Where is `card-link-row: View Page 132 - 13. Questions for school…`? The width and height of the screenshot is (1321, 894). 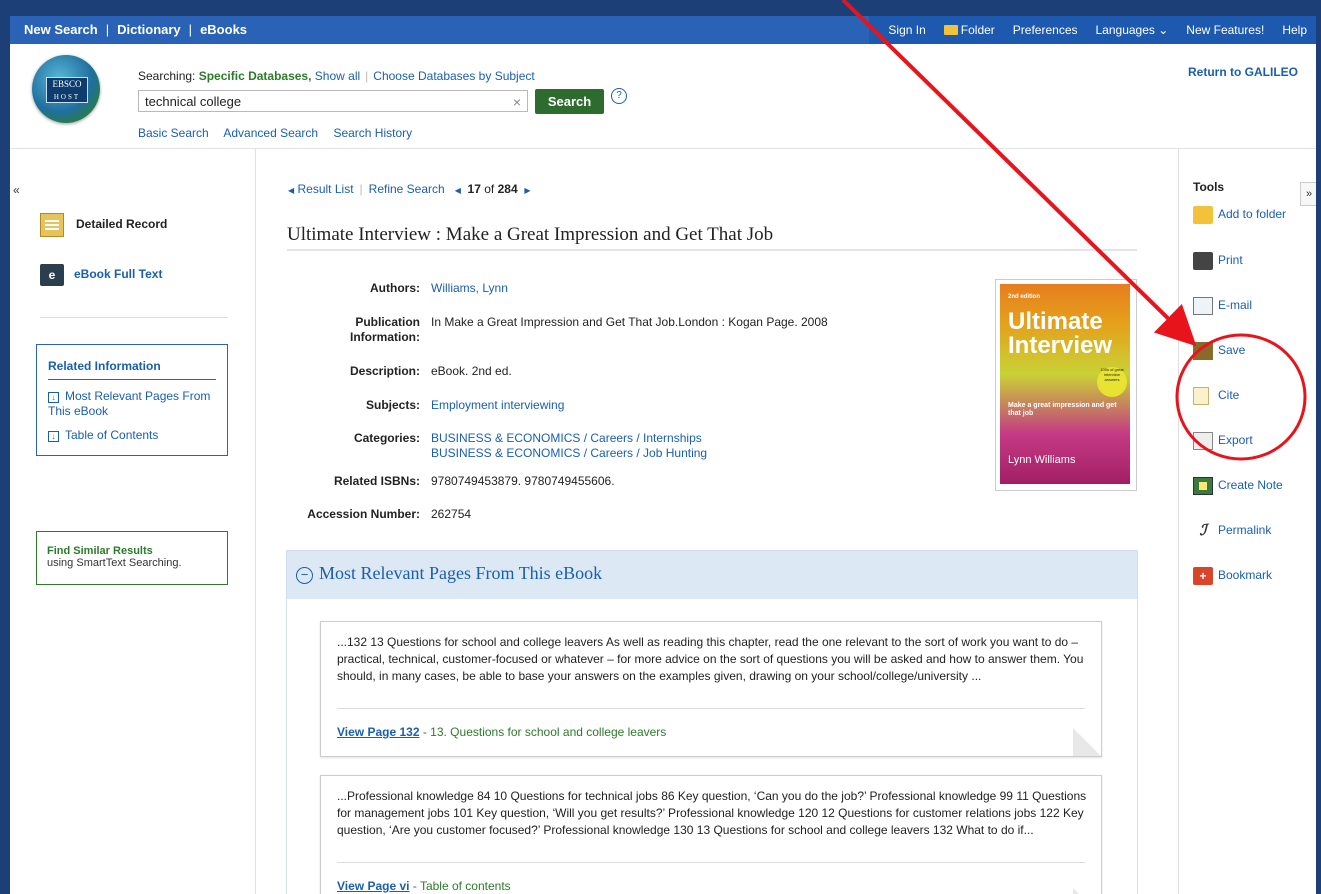 card-link-row: View Page 132 - 13. Questions for school… is located at coordinates (501, 732).